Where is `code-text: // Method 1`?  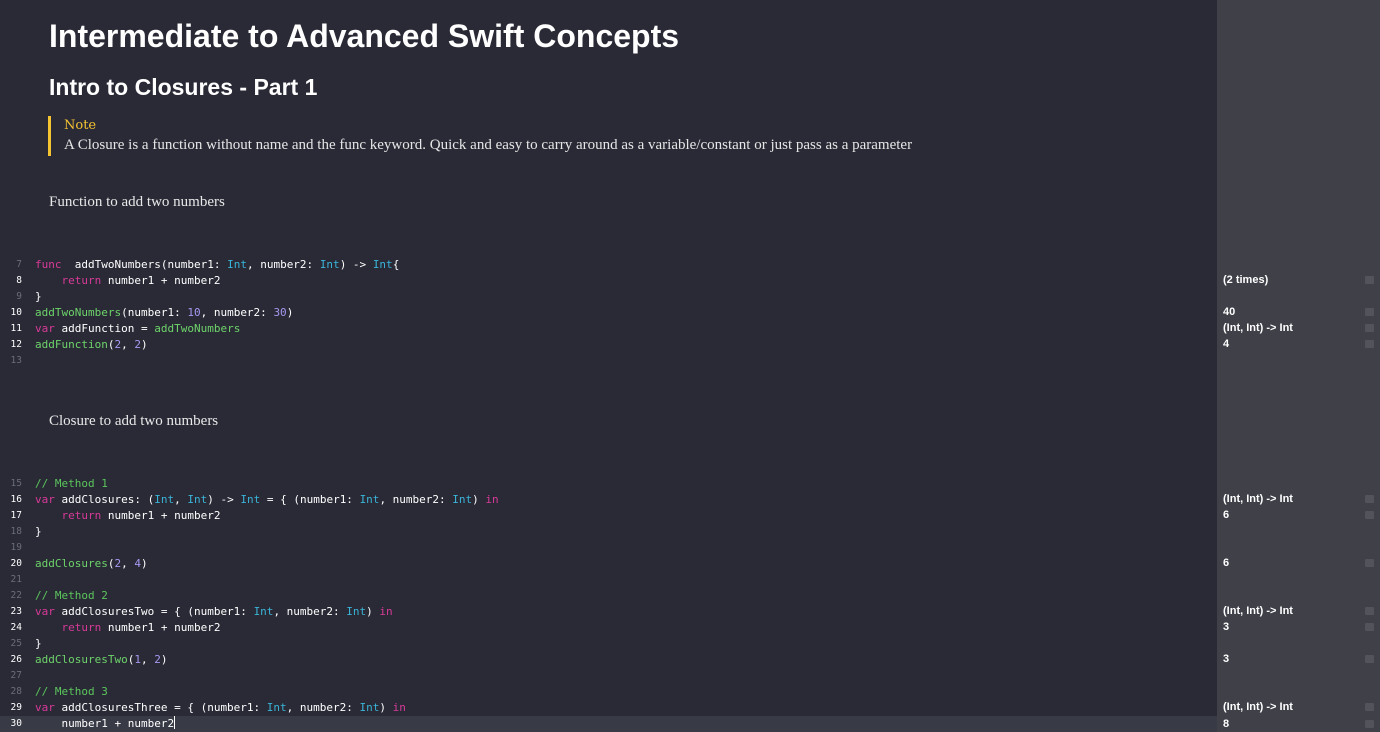
code-text: // Method 1 is located at coordinates (71, 484).